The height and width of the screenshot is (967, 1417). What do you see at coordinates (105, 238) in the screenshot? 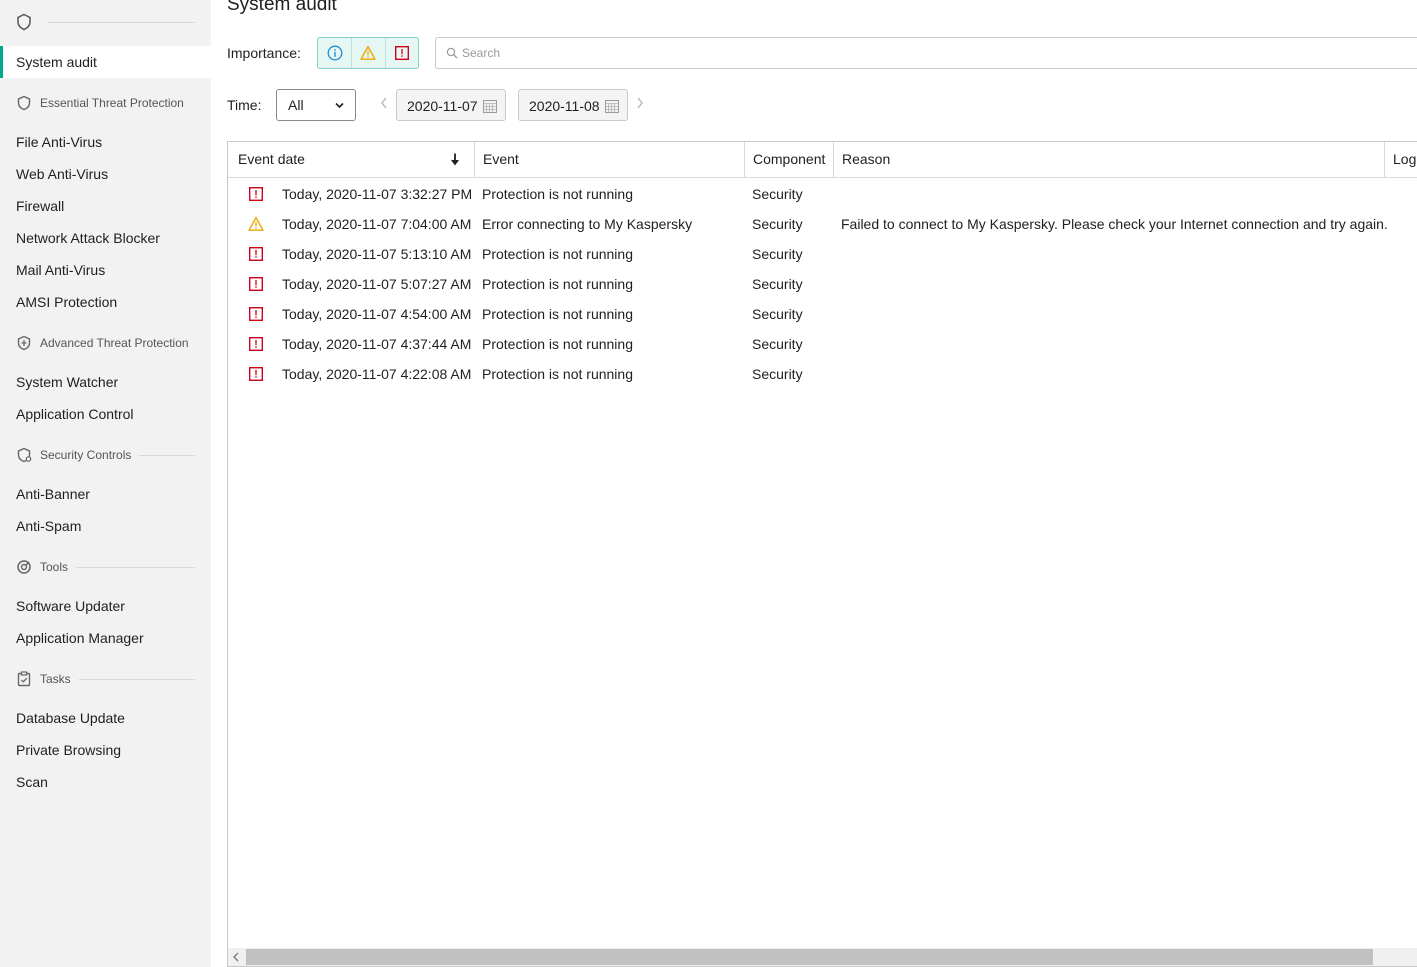
I see `sidebar-item-network-attack-blocker: Network Attack Blocker` at bounding box center [105, 238].